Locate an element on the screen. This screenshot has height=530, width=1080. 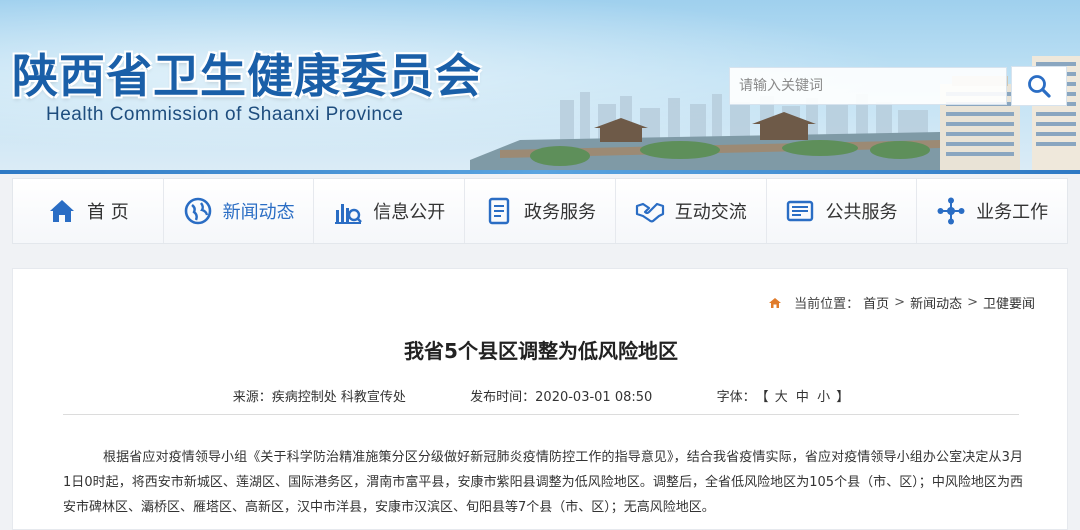
nav-item-public-services: 公共服务 is located at coordinates (842, 211).